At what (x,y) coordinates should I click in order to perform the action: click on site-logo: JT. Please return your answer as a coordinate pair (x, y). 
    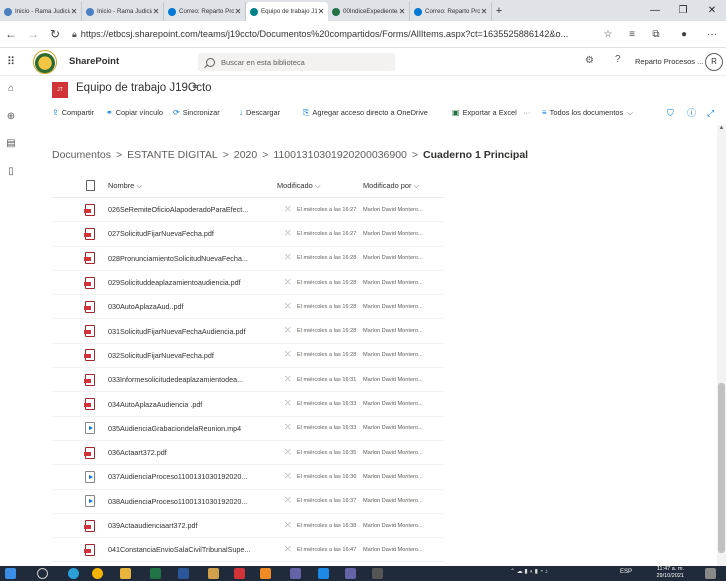
    Looking at the image, I should click on (60, 90).